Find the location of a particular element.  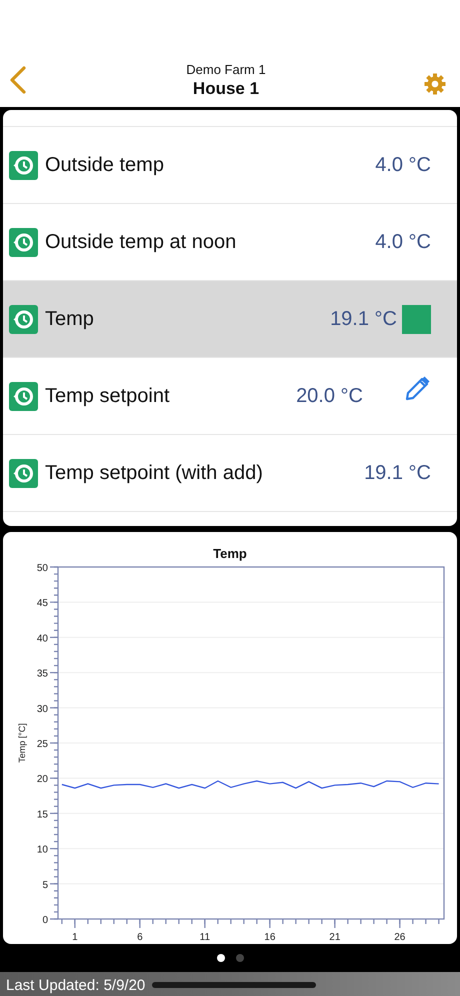

y-tick-label: 10 is located at coordinates (42, 850).